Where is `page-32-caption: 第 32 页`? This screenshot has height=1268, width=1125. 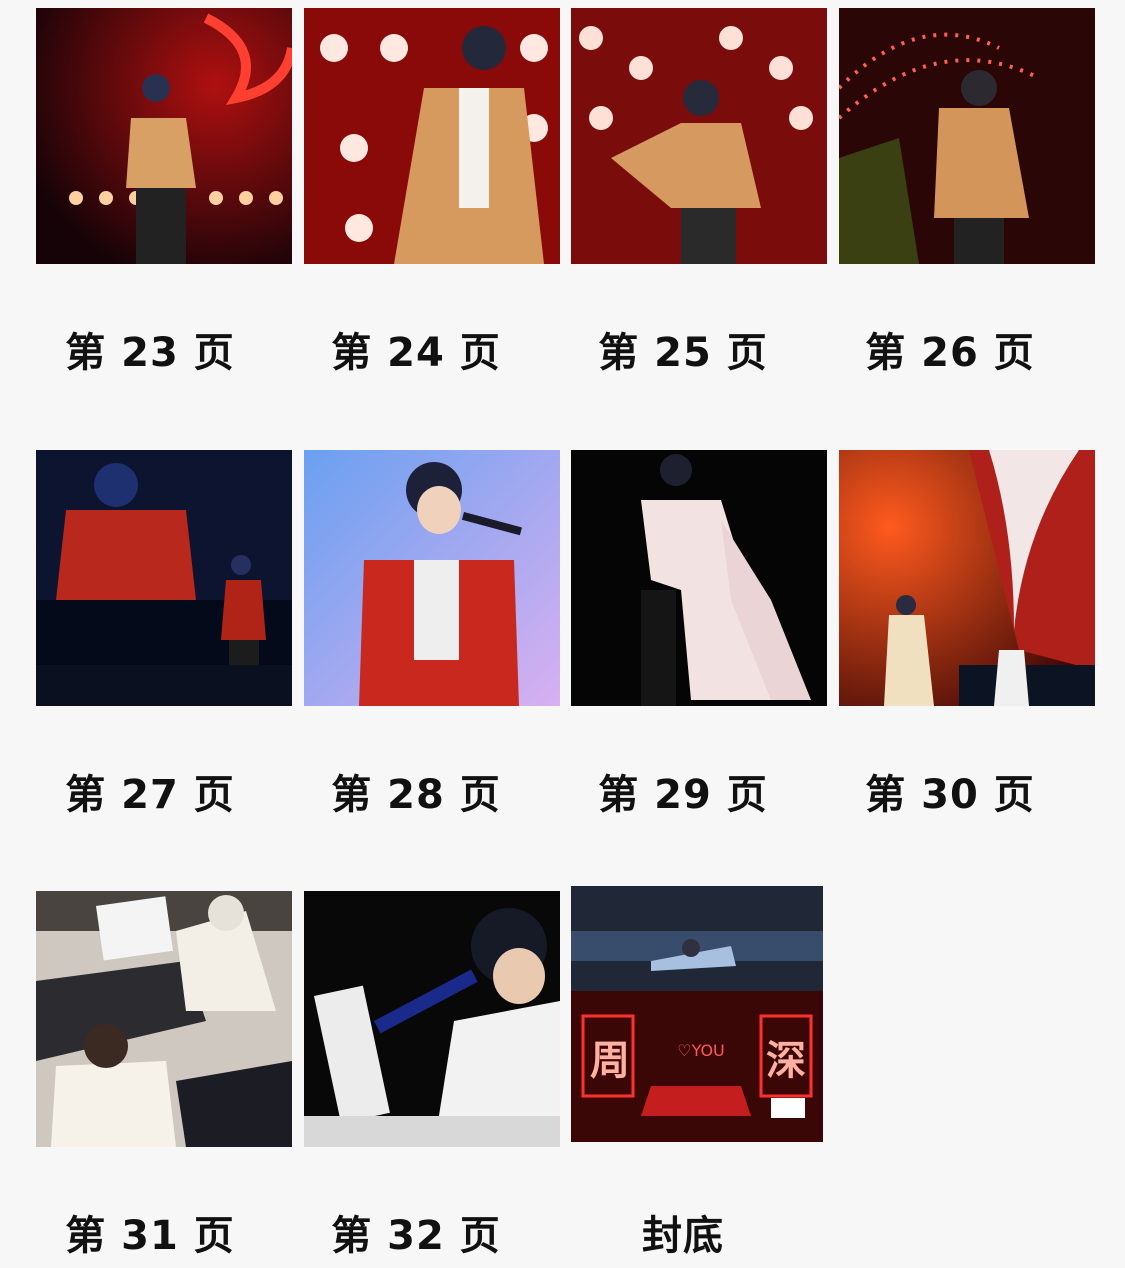
page-32-caption: 第 32 页 is located at coordinates (416, 1236).